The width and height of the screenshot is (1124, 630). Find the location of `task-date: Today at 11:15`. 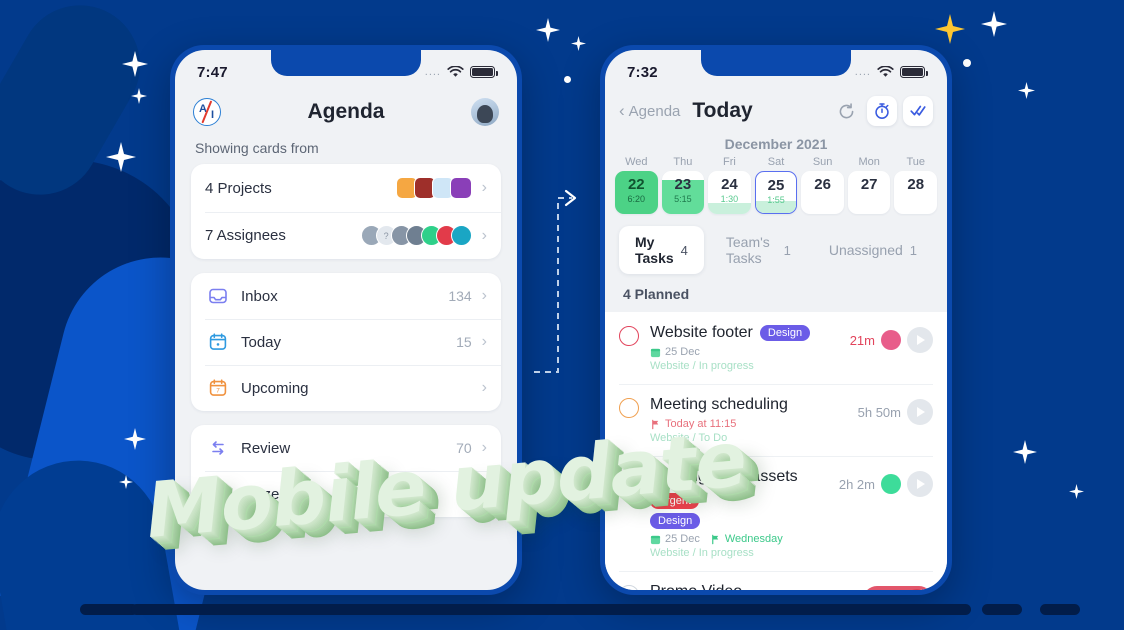

task-date: Today at 11:15 is located at coordinates (693, 424).